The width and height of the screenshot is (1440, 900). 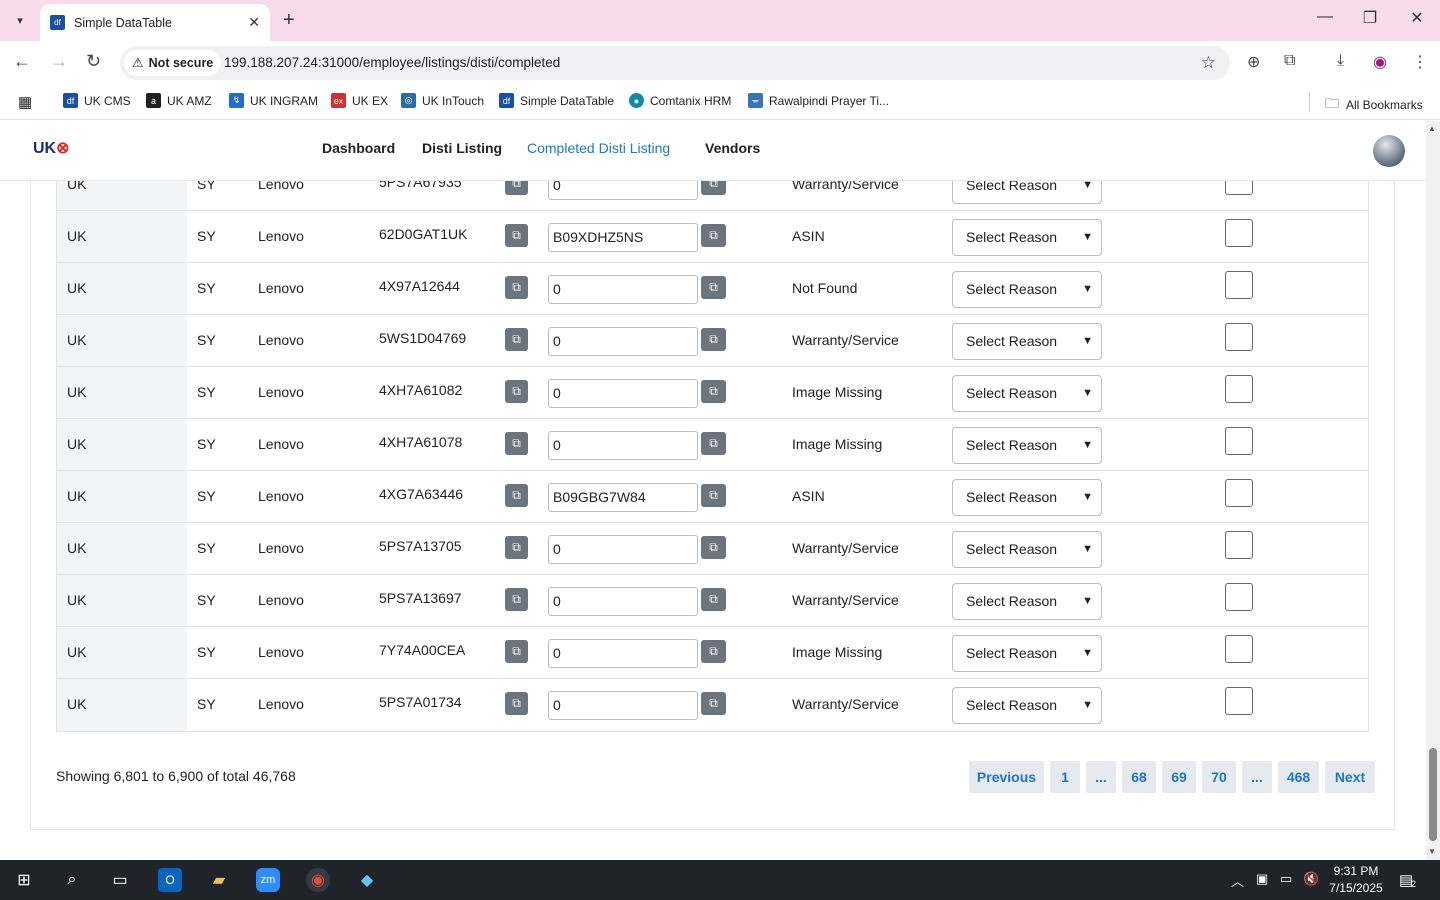 I want to click on bookmark-uk-intouch: ◎ UK InTouch, so click(x=442, y=100).